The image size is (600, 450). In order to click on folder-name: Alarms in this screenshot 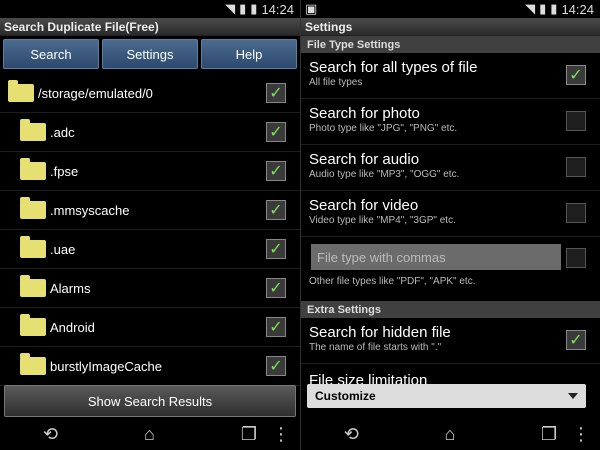, I will do `click(70, 288)`.